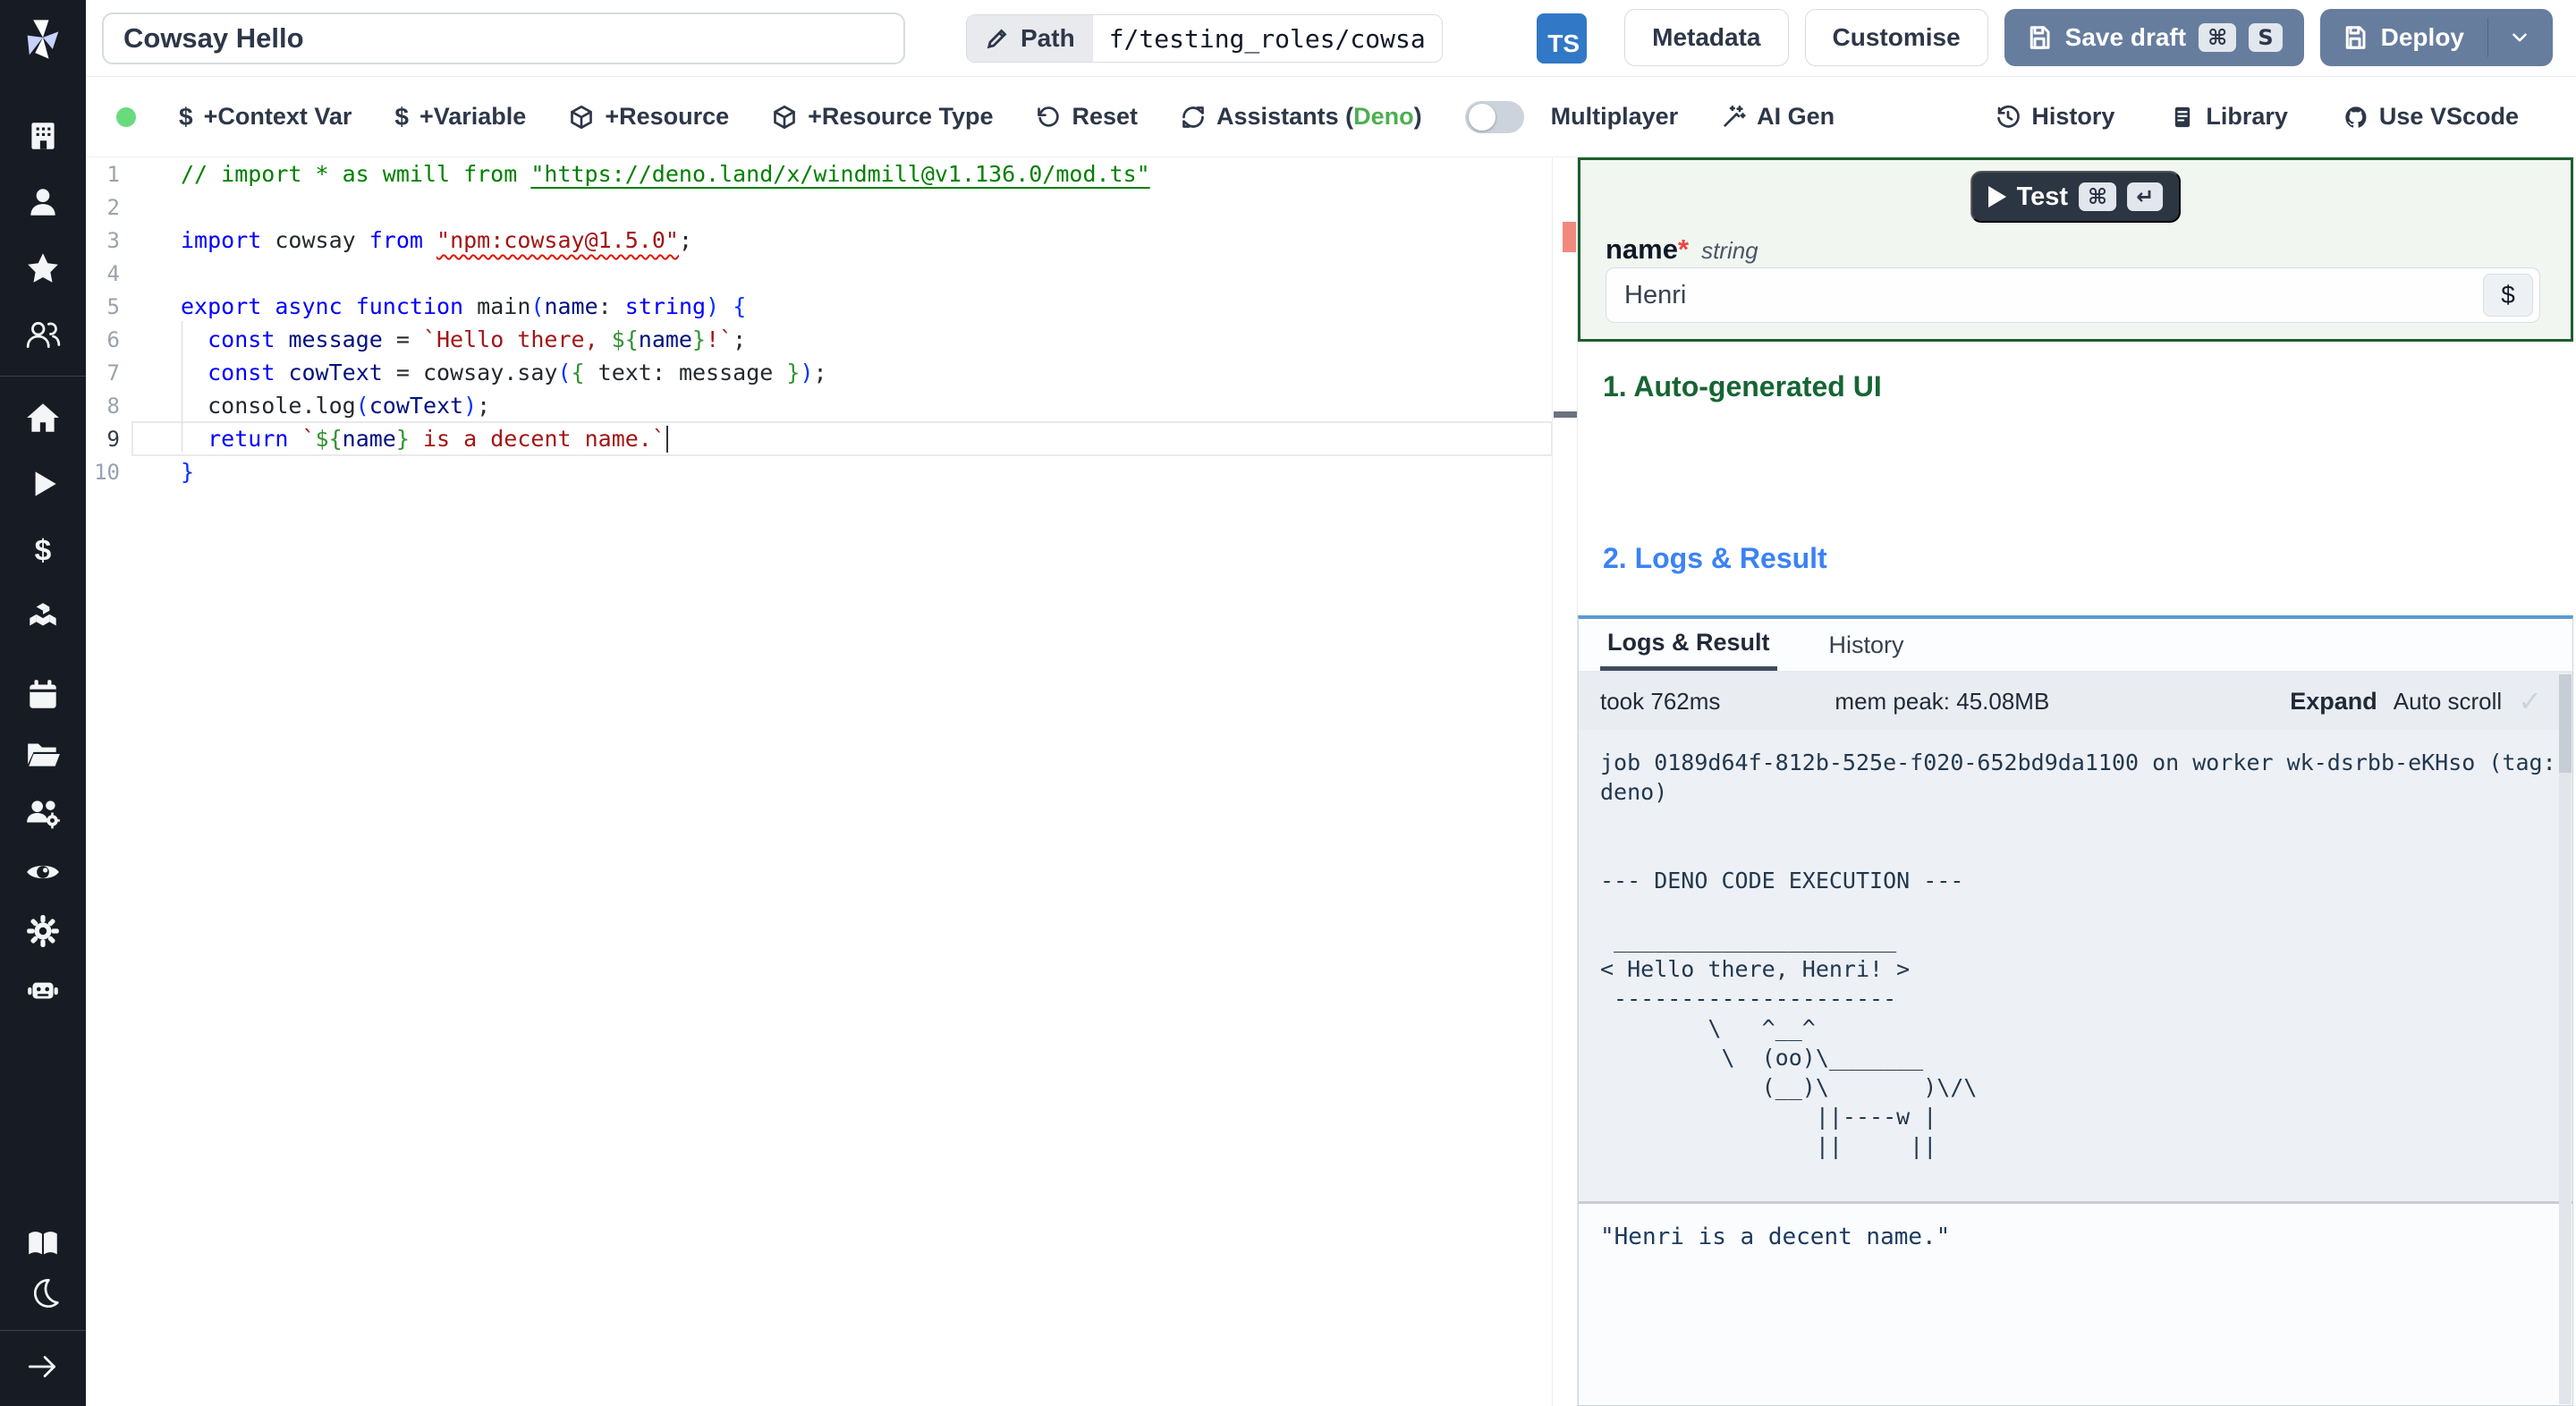  I want to click on add-resource-button: +Resource, so click(649, 117).